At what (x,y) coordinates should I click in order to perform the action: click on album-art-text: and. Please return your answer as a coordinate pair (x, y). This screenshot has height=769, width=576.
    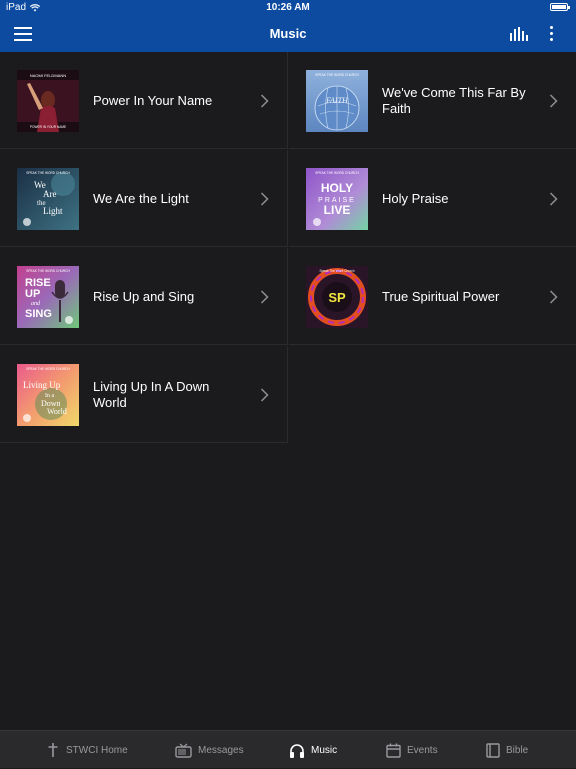
    Looking at the image, I should click on (36, 304).